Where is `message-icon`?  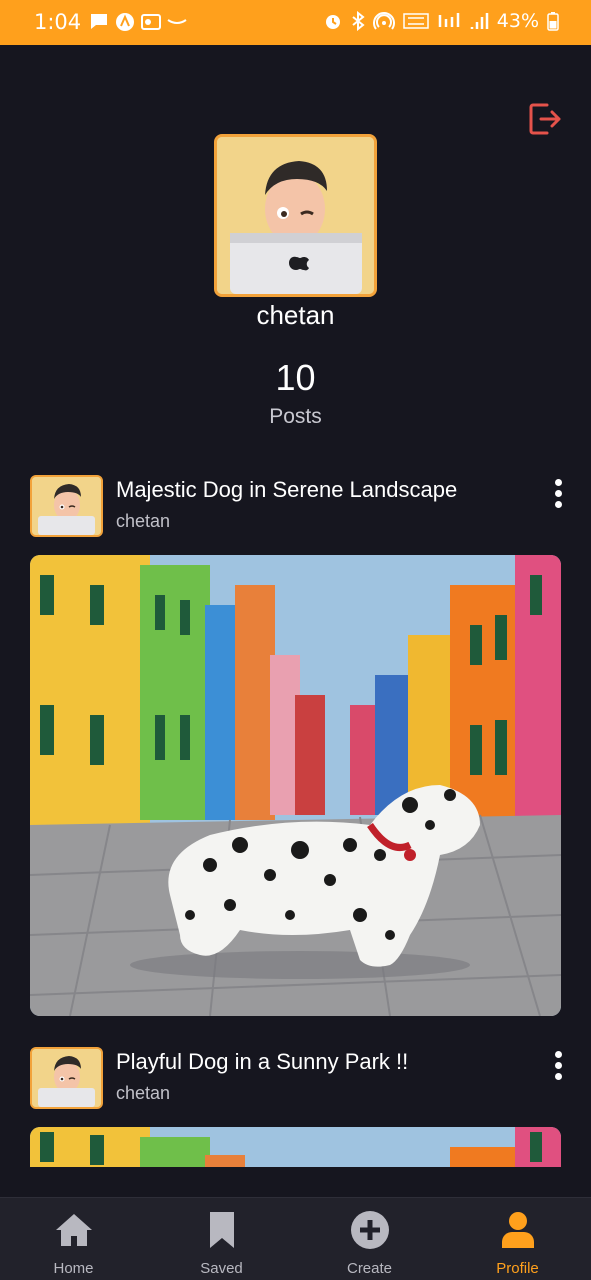 message-icon is located at coordinates (99, 21).